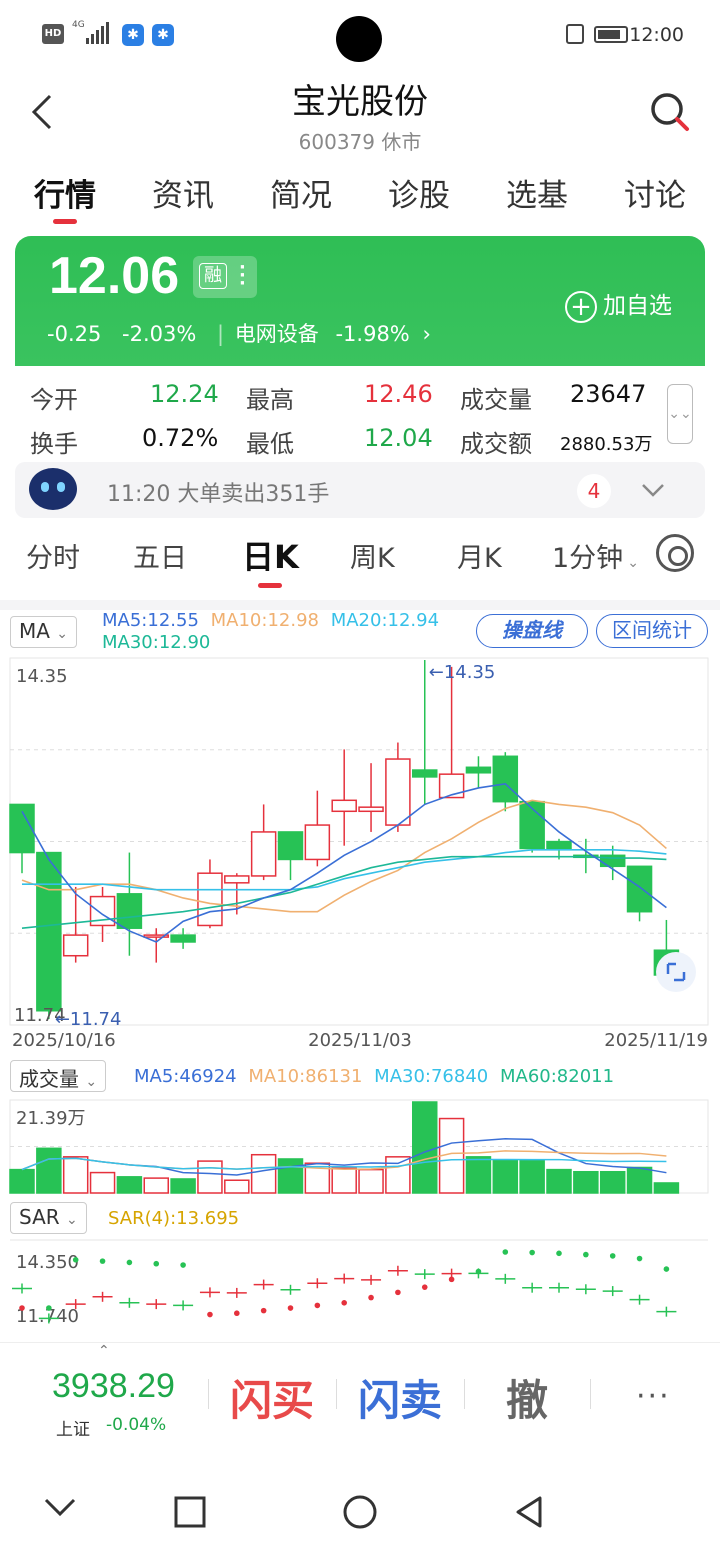 The height and width of the screenshot is (1560, 720). I want to click on vol-ma60-legend: MA60:82011, so click(557, 1076).